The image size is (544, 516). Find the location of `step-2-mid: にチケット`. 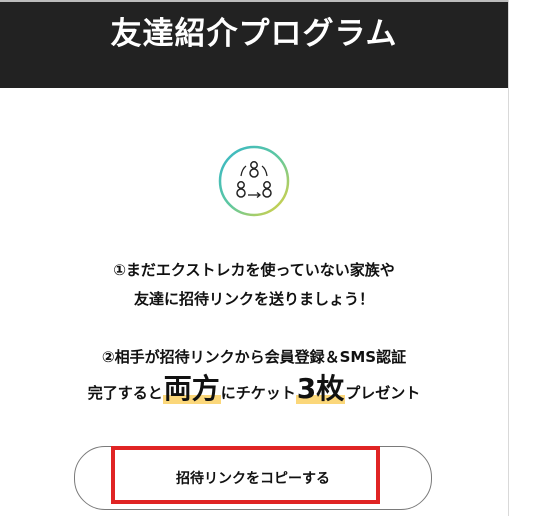

step-2-mid: にチケット is located at coordinates (258, 393).